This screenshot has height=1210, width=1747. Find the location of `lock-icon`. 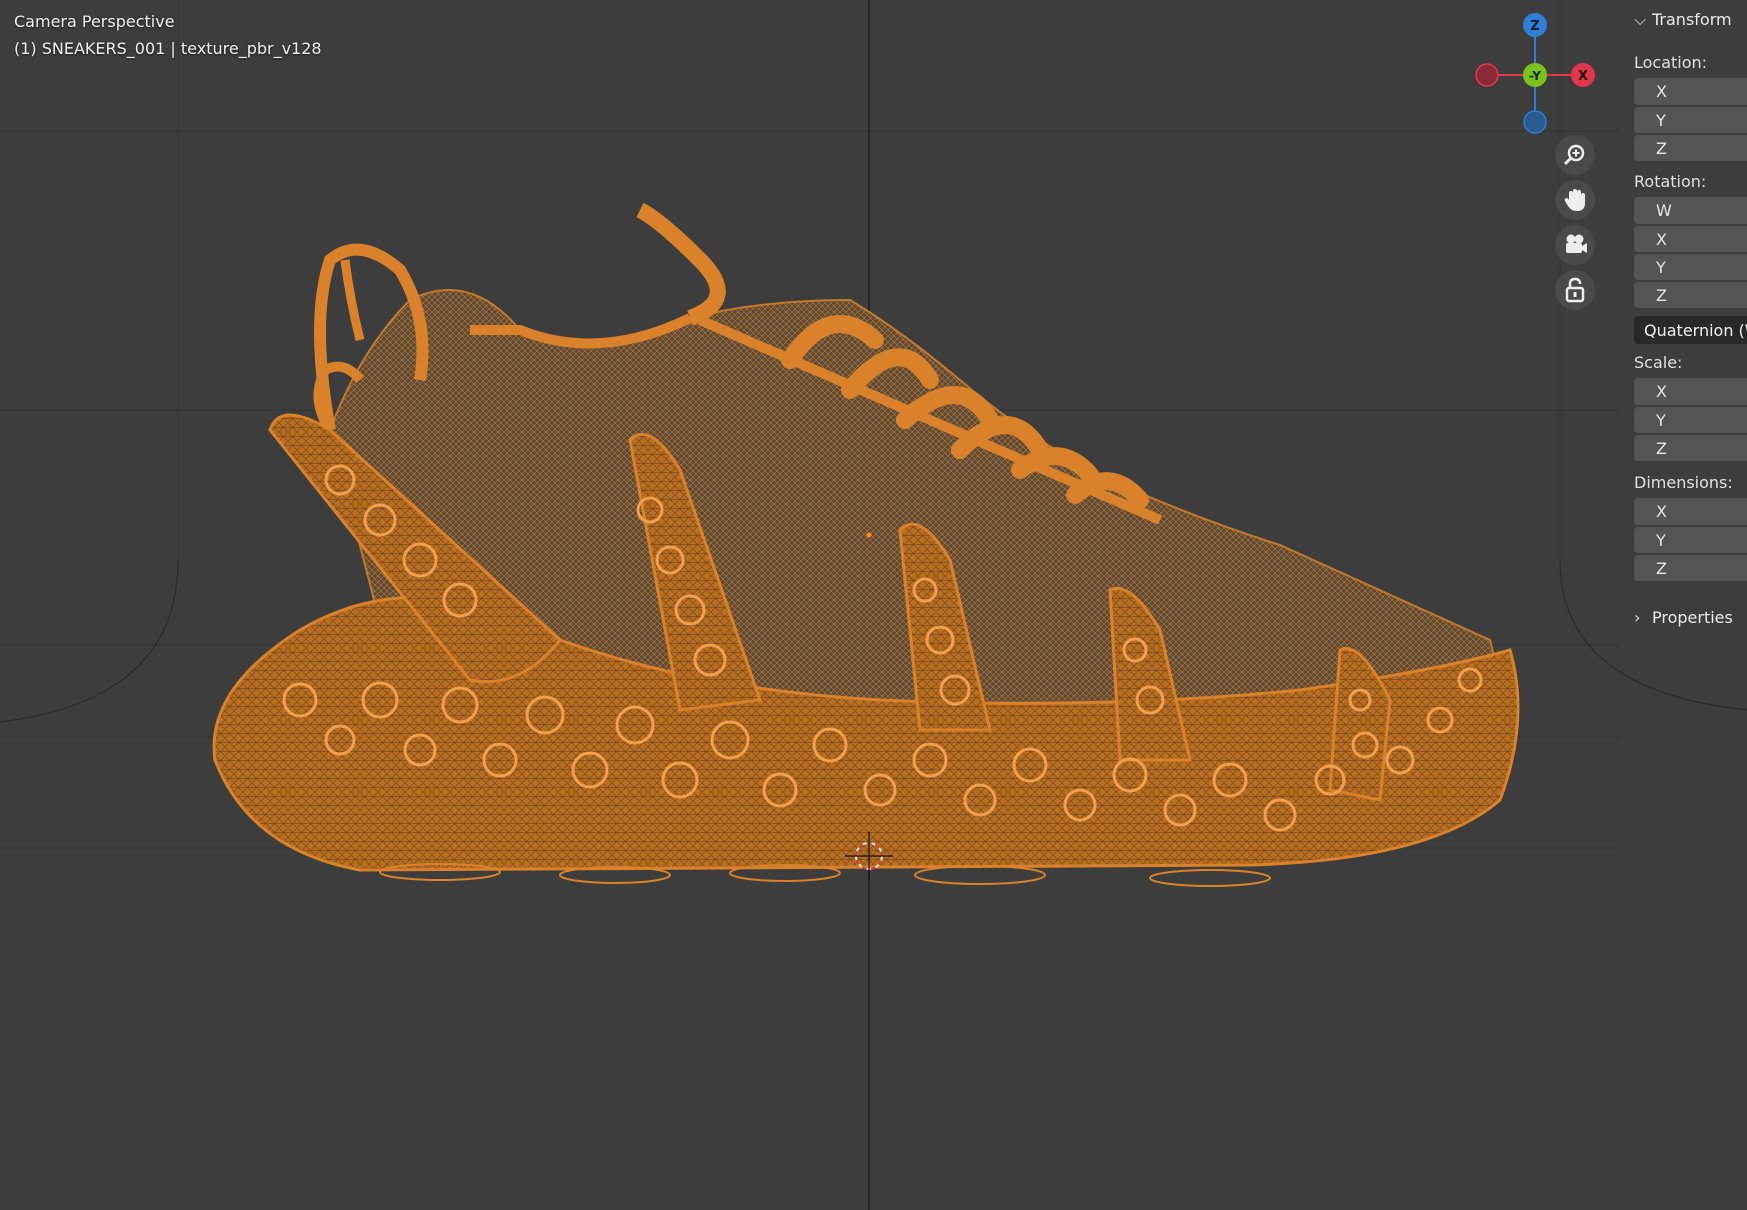

lock-icon is located at coordinates (1575, 290).